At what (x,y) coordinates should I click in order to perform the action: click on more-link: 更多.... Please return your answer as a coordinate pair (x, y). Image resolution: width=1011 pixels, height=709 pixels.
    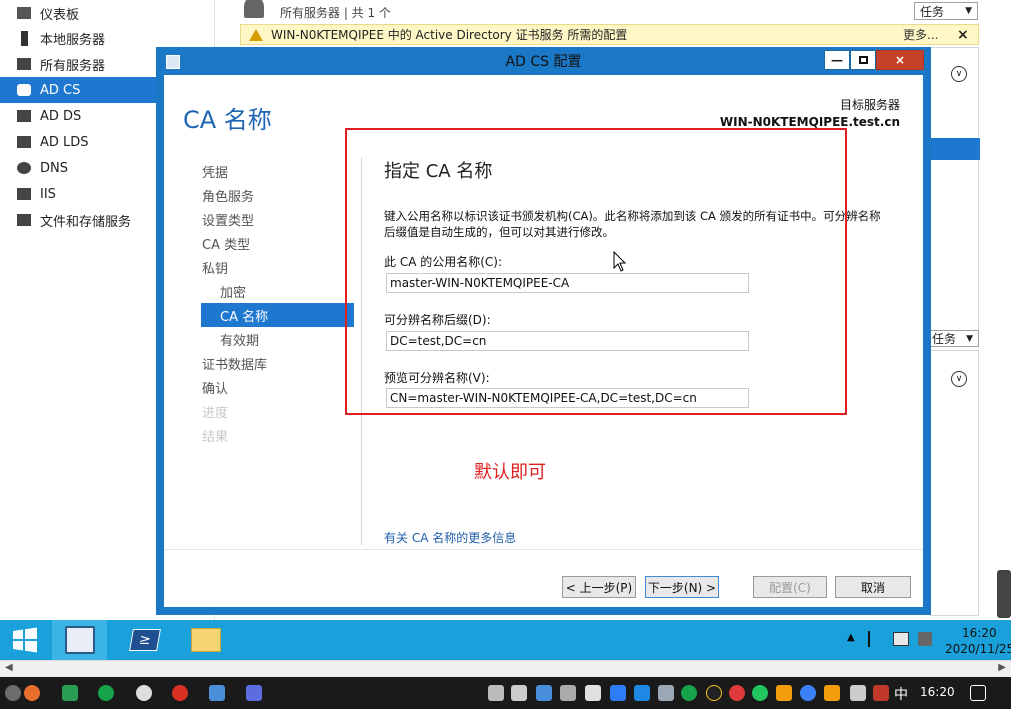
    Looking at the image, I should click on (920, 34).